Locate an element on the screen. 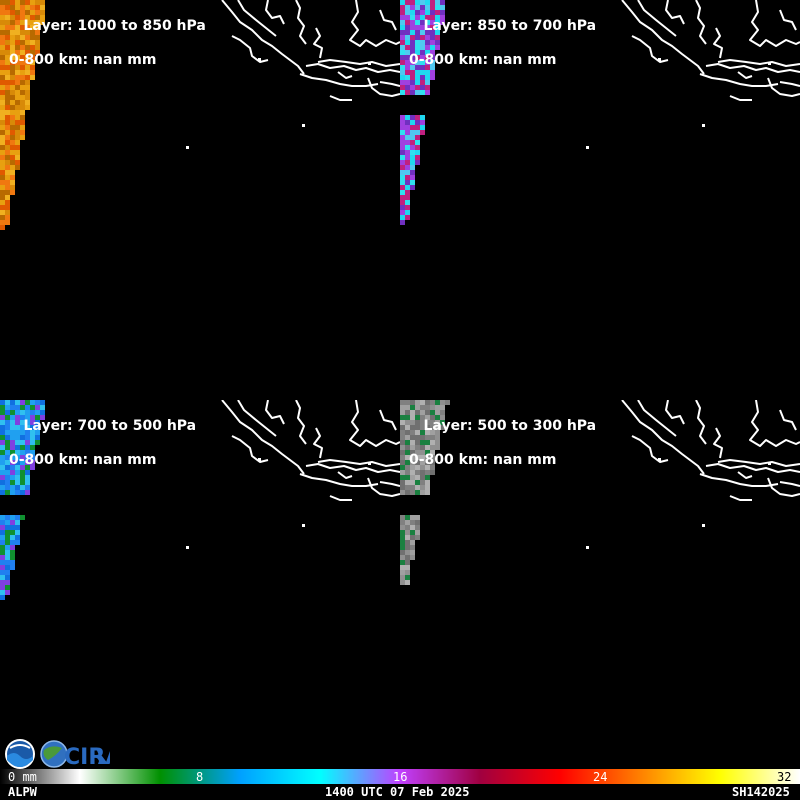 The image size is (800, 800). panel-title: Layer: 850 to 700 hPa 0-800 km: nan mm is located at coordinates (500, 52).